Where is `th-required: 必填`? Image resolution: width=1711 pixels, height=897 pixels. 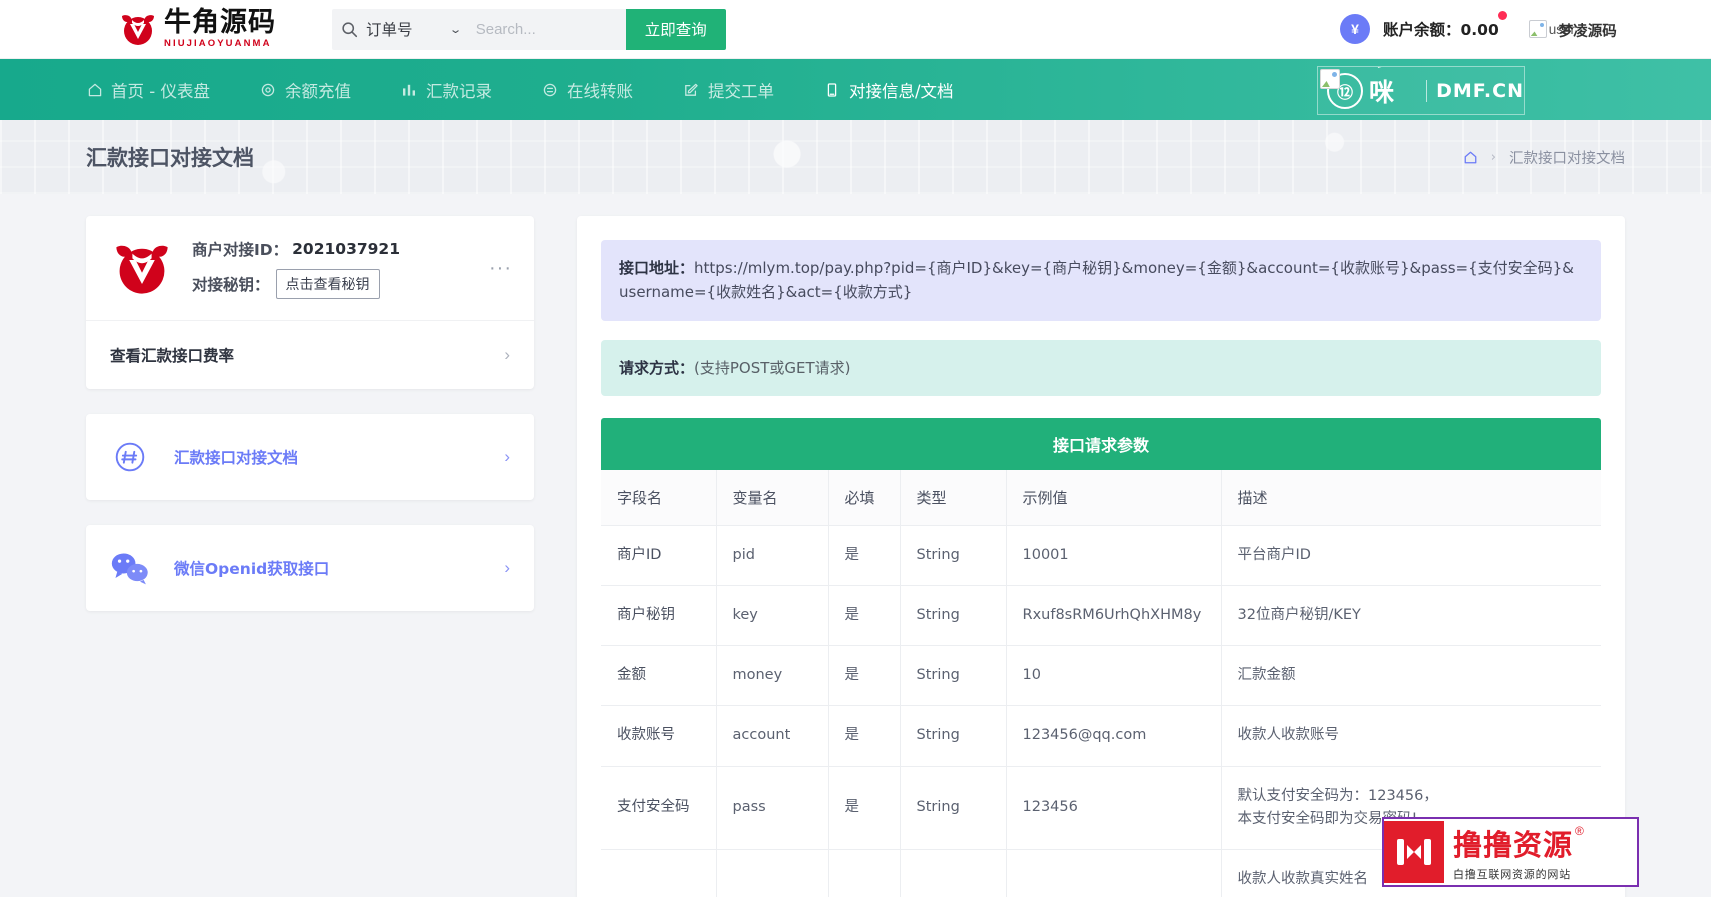
th-required: 必填 is located at coordinates (864, 497).